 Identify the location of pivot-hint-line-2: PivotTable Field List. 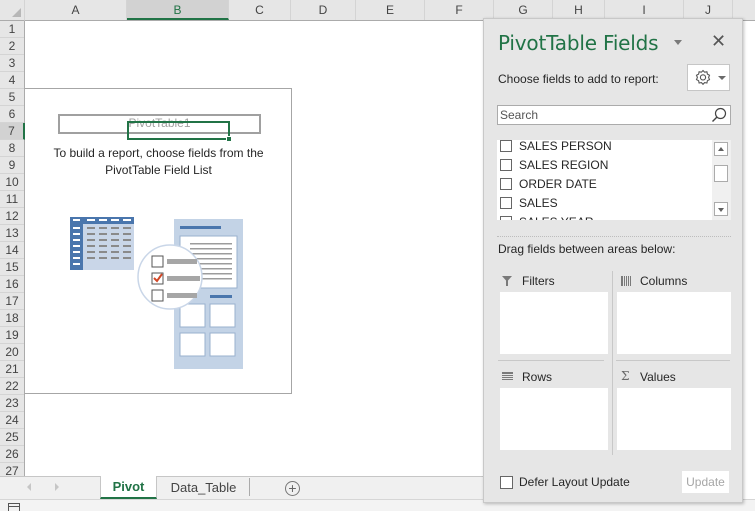
(158, 170).